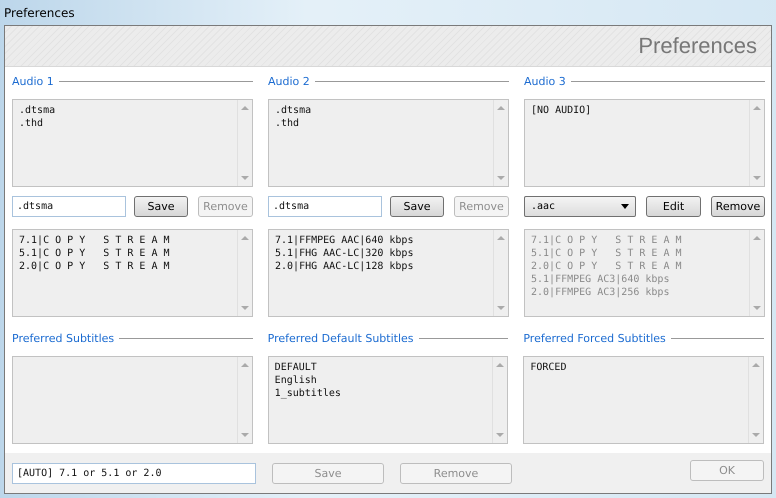  Describe the element at coordinates (545, 81) in the screenshot. I see `section-heading: Audio 3` at that location.